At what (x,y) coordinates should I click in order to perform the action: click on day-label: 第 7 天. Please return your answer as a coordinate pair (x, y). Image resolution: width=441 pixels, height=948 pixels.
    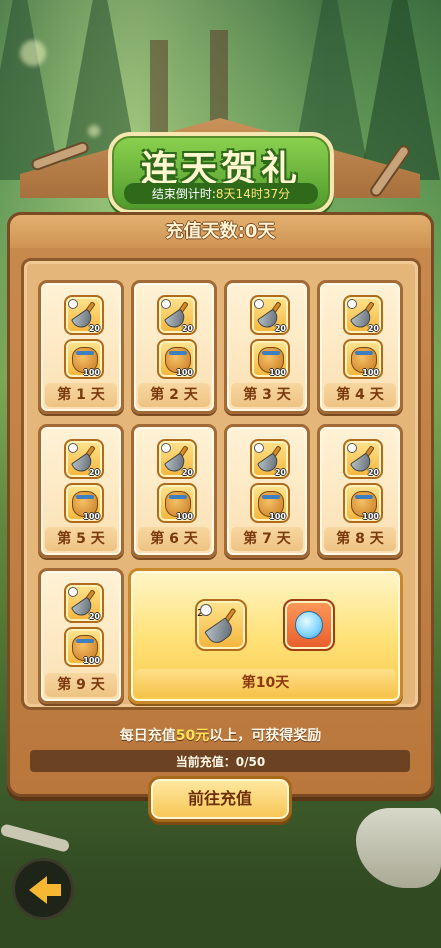
    Looking at the image, I should click on (267, 539).